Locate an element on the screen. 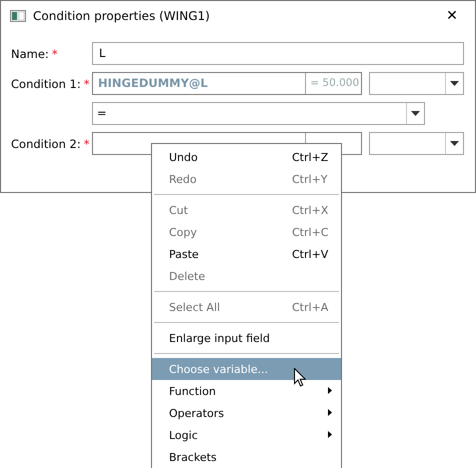 This screenshot has width=476, height=468. window-title: Condition properties (WING1) is located at coordinates (122, 16).